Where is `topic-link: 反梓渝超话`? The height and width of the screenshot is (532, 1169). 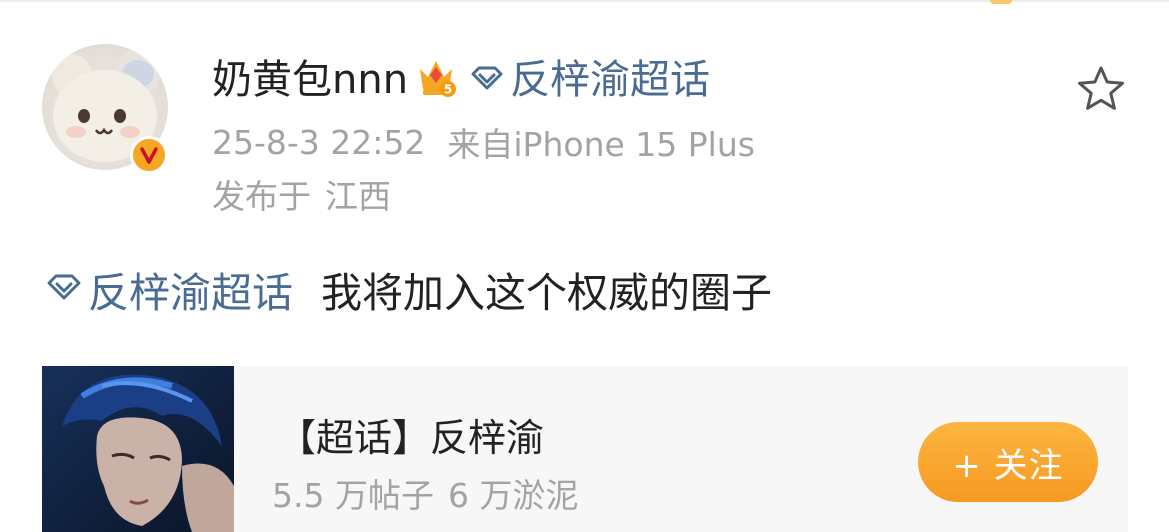 topic-link: 反梓渝超话 is located at coordinates (610, 80).